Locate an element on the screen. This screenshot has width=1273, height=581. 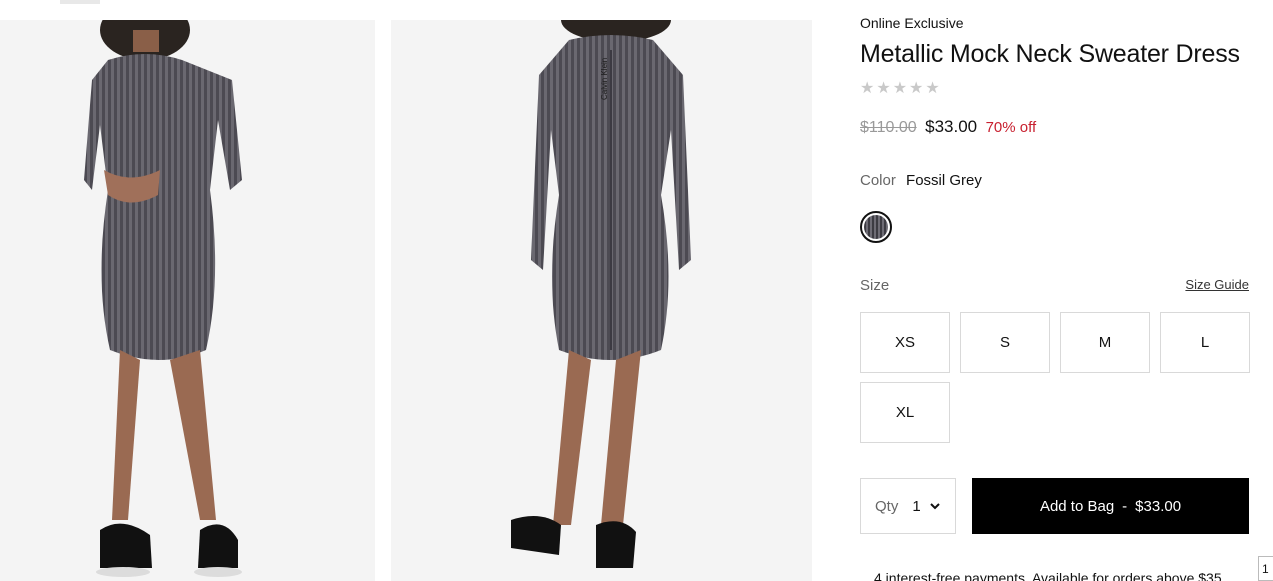
product-title: Metallic Mock Neck Sweater Dress is located at coordinates (1050, 54).